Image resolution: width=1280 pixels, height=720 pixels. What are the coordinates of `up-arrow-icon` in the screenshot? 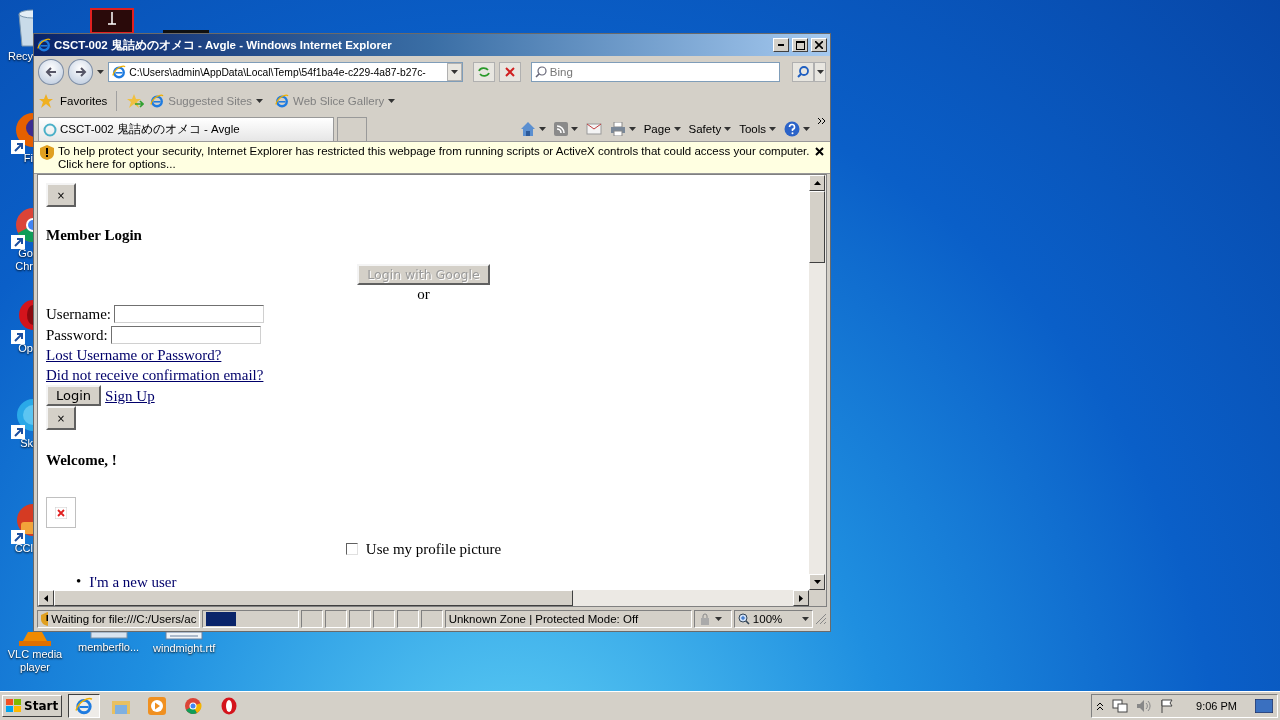 It's located at (817, 183).